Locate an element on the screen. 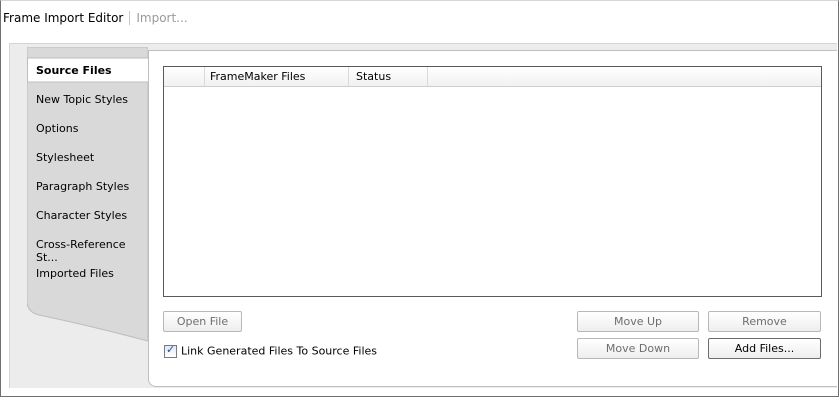 This screenshot has width=839, height=397. checkmark-icon: ✓ is located at coordinates (171, 349).